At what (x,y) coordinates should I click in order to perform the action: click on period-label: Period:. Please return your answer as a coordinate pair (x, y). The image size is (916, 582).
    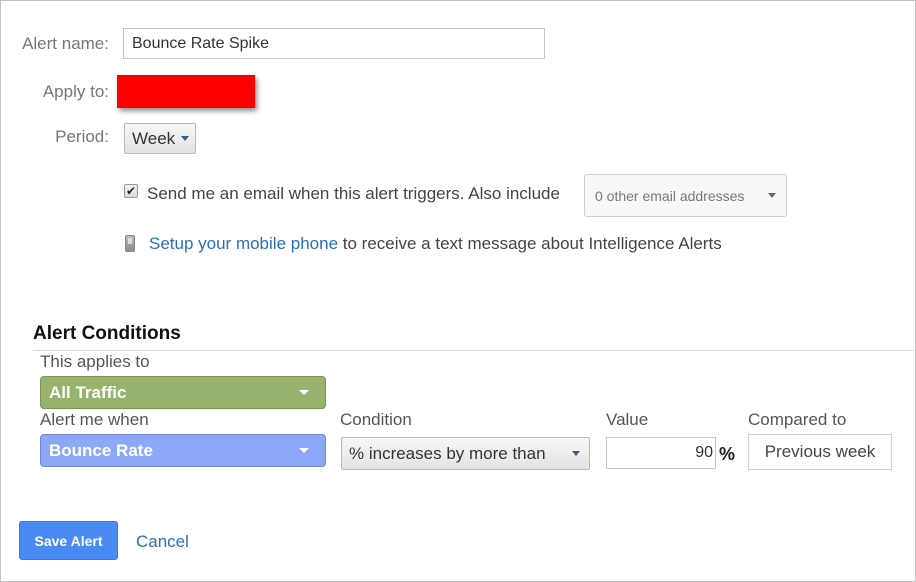
    Looking at the image, I should click on (82, 136).